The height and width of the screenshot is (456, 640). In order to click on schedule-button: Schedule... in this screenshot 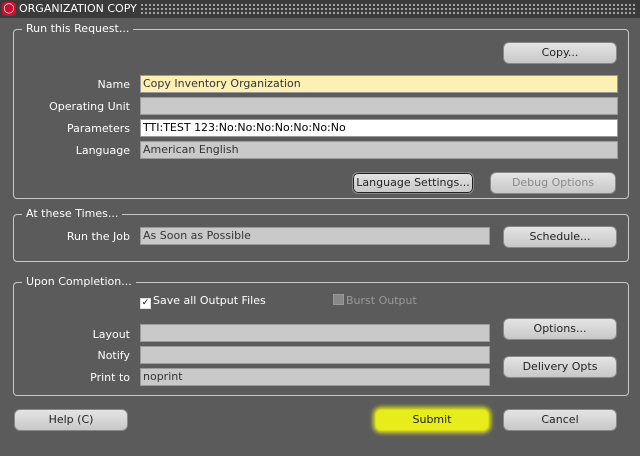, I will do `click(560, 237)`.